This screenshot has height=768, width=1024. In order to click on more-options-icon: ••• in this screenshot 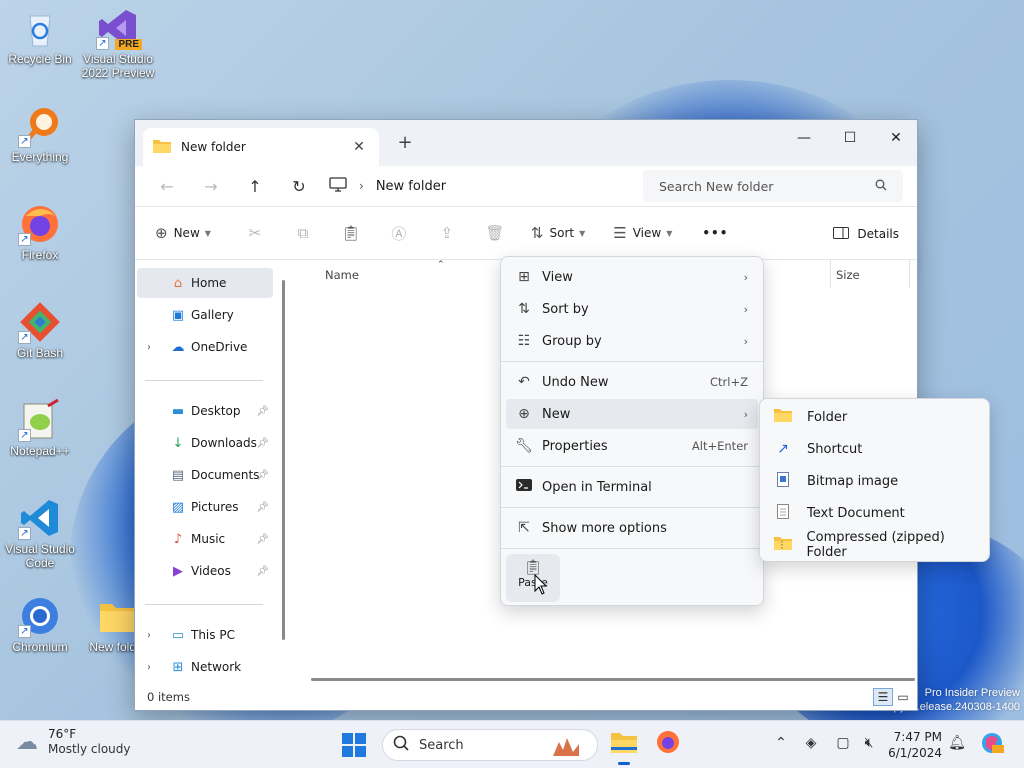, I will do `click(715, 233)`.